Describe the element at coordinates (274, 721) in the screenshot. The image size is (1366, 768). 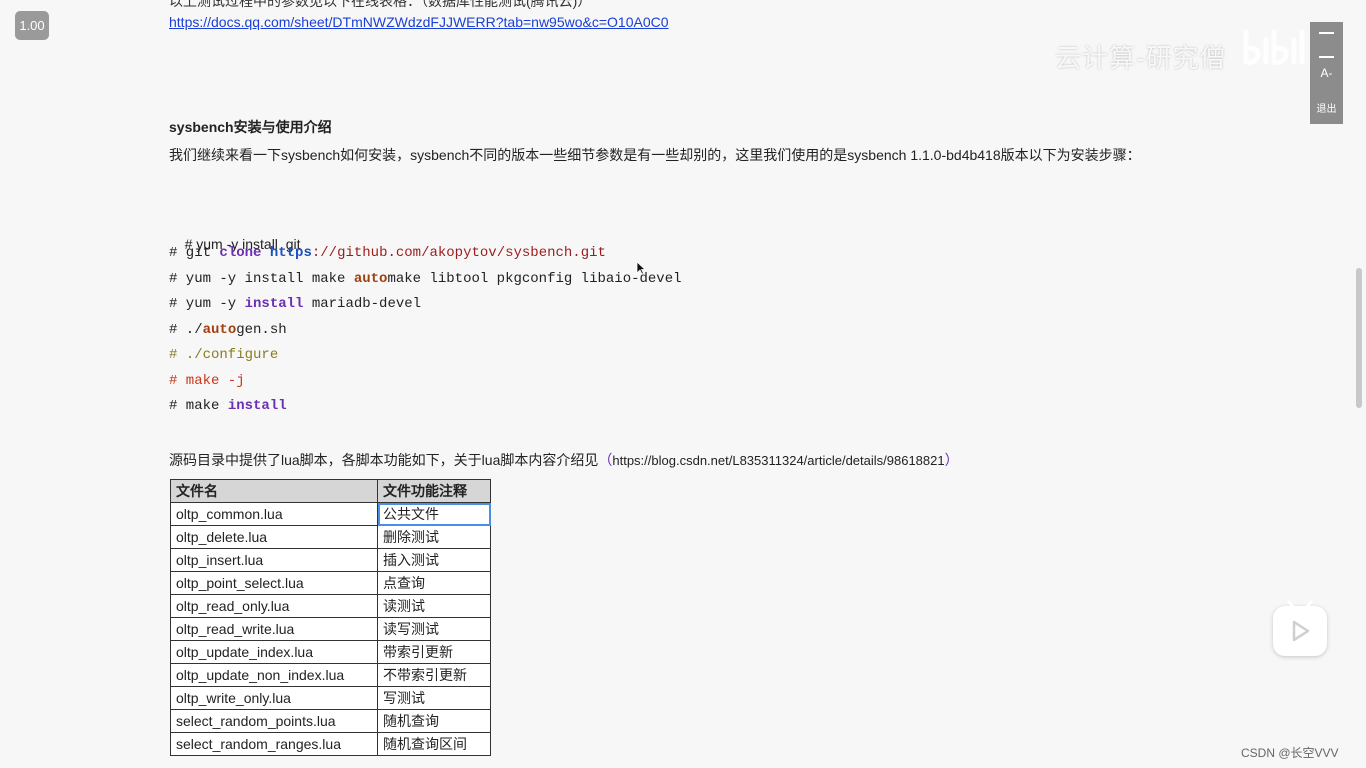
I see `table-cell-filename: select_random_points.lua` at that location.